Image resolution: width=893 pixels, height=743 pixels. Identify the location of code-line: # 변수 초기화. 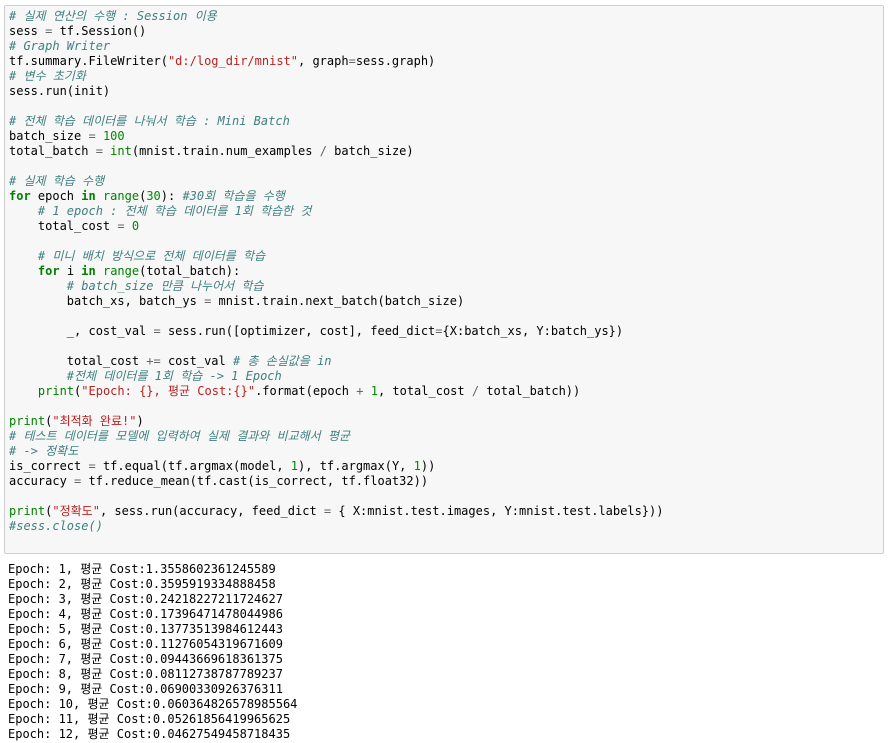
(446, 76).